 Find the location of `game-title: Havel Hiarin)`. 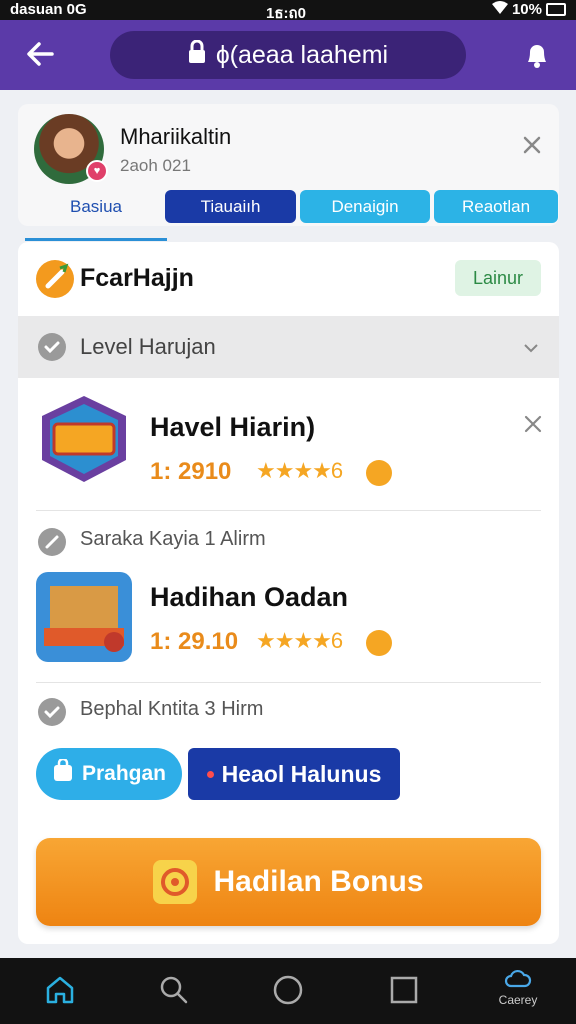

game-title: Havel Hiarin) is located at coordinates (233, 427).